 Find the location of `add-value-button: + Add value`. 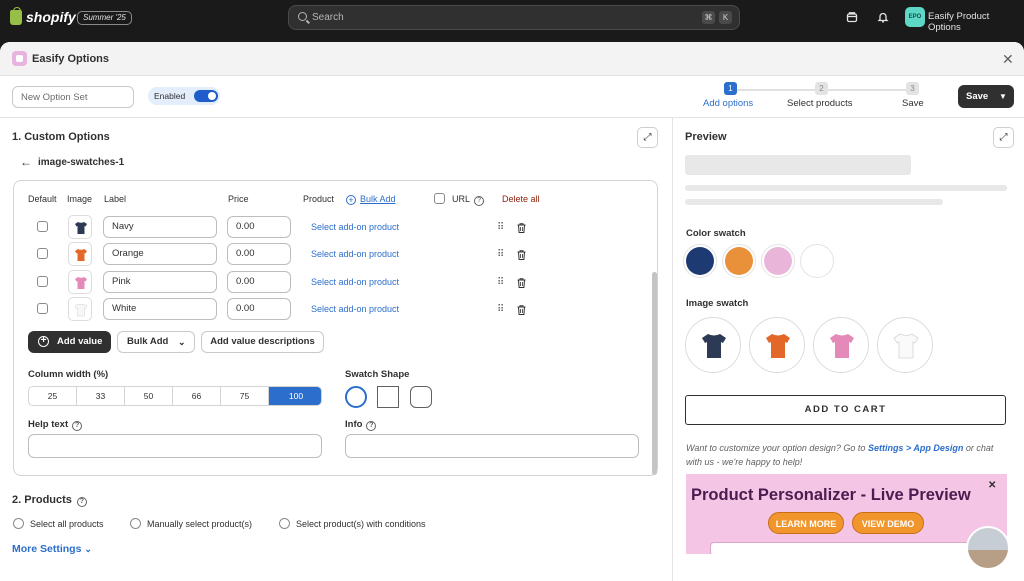

add-value-button: + Add value is located at coordinates (69, 342).